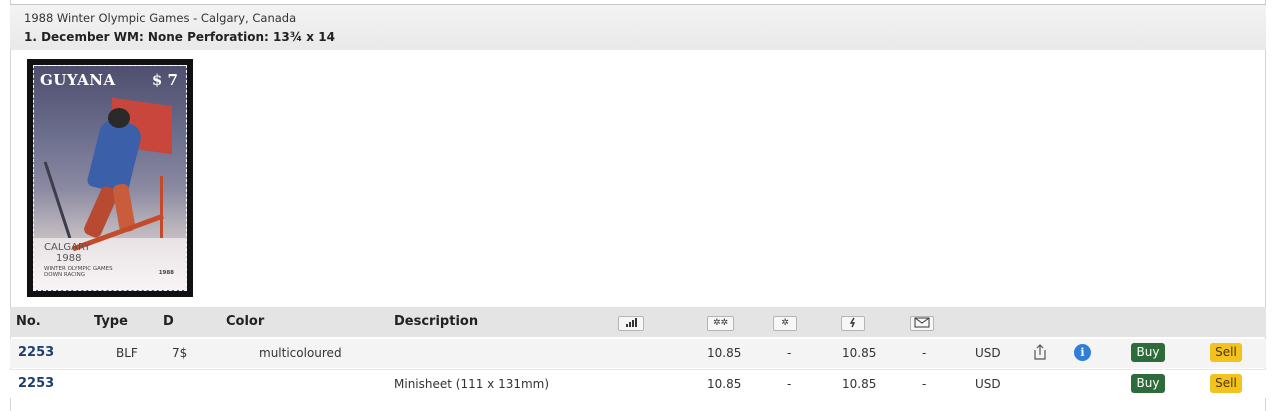 The image size is (1280, 411). What do you see at coordinates (631, 323) in the screenshot?
I see `bar-chart-icon` at bounding box center [631, 323].